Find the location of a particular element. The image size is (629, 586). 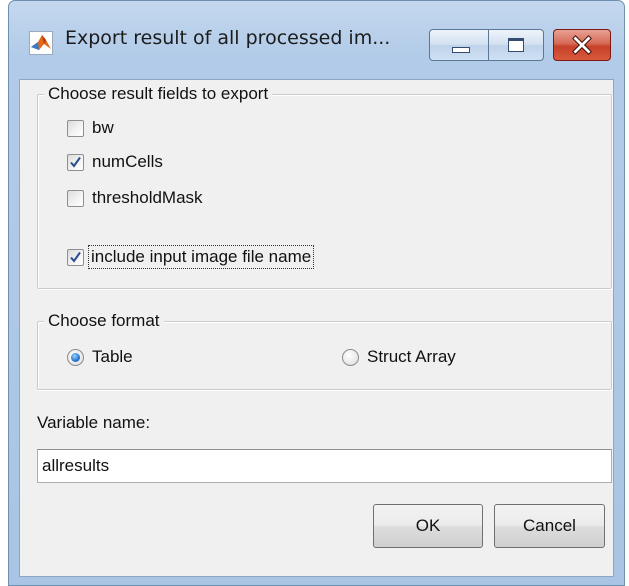

numcells-label: numCells is located at coordinates (127, 161).